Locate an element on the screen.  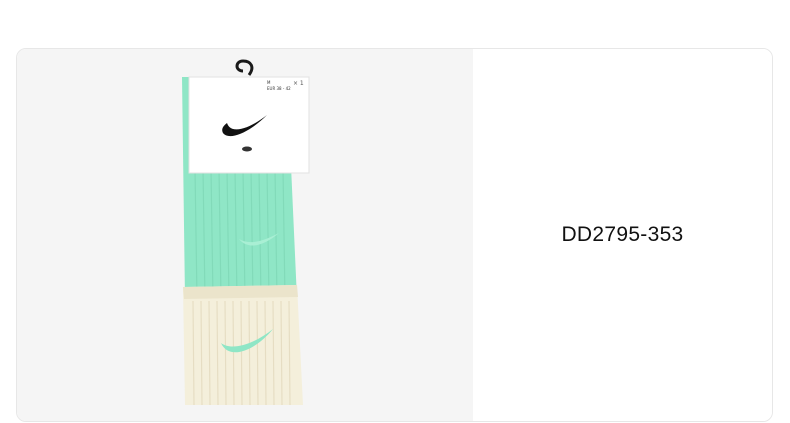
product-sku: DD2795-353 is located at coordinates (622, 234).